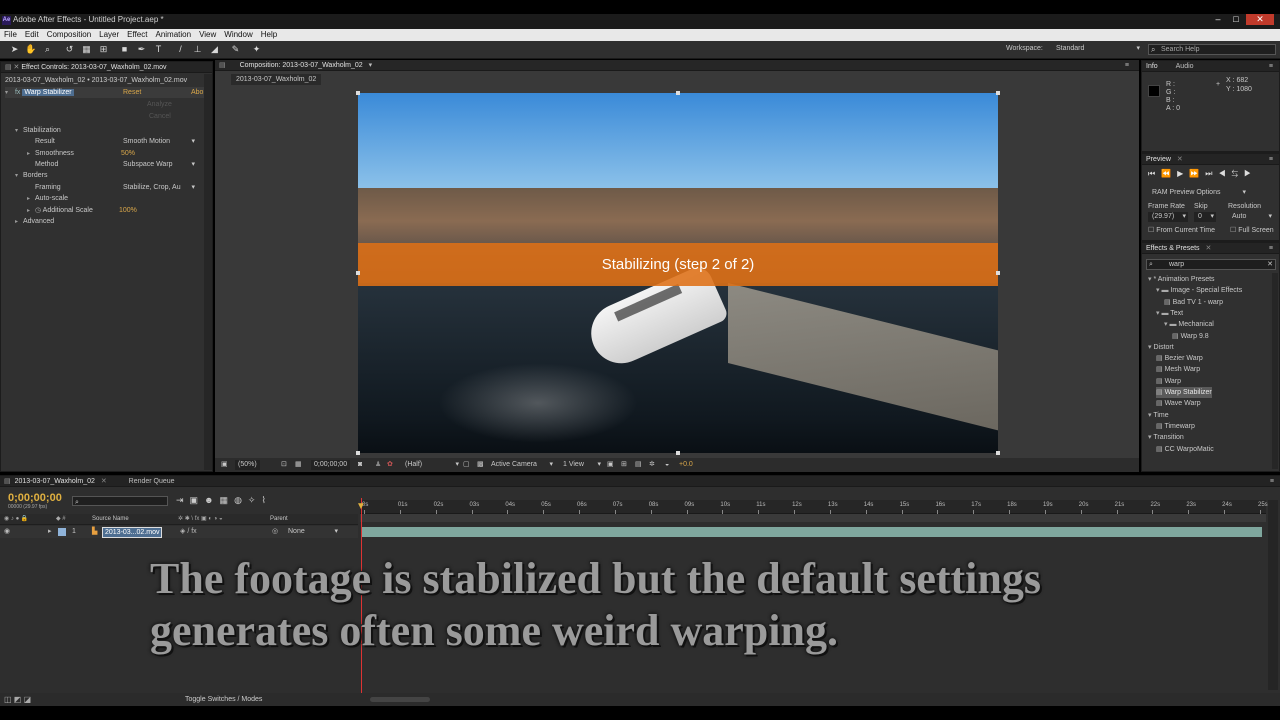  What do you see at coordinates (128, 210) in the screenshot?
I see `additional-scale-value: 100%` at bounding box center [128, 210].